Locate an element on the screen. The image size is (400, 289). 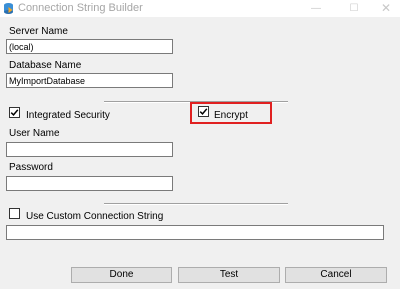
window-title: Connection String Builder is located at coordinates (80, 8).